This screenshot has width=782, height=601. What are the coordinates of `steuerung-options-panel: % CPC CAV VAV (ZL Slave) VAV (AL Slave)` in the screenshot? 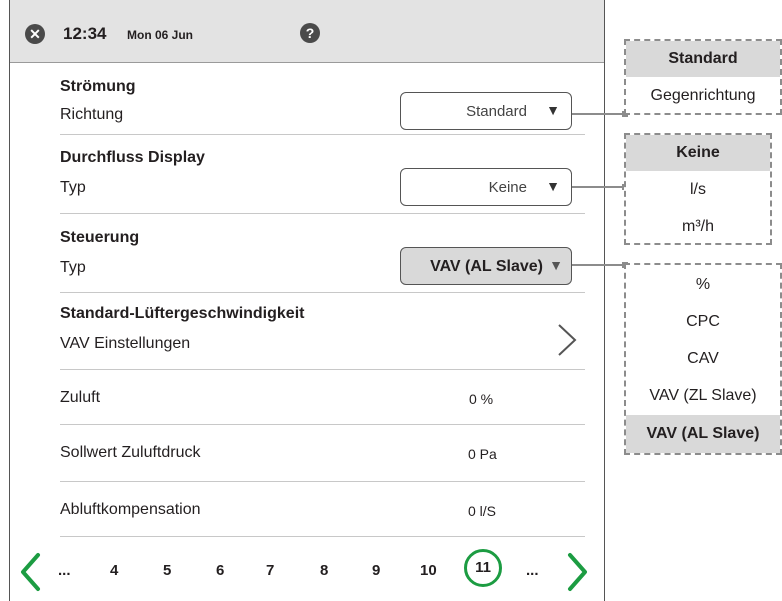 It's located at (703, 359).